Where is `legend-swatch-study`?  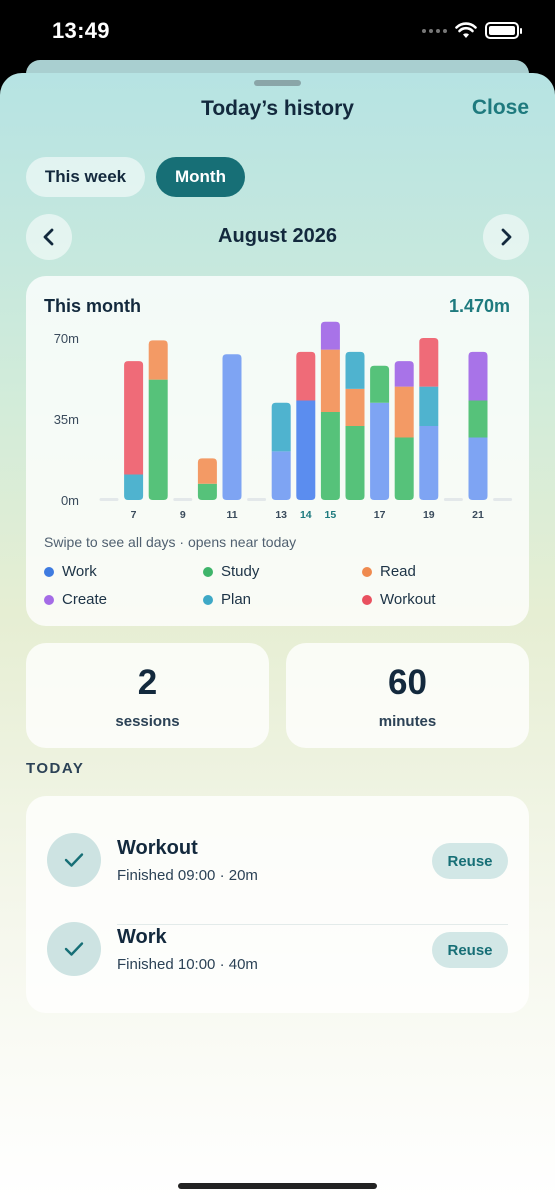
legend-swatch-study is located at coordinates (208, 571).